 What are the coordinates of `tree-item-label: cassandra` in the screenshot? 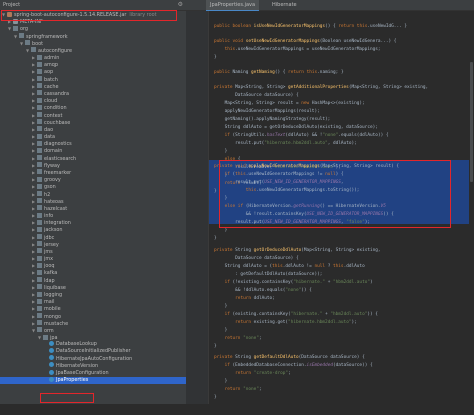 It's located at (56, 93).